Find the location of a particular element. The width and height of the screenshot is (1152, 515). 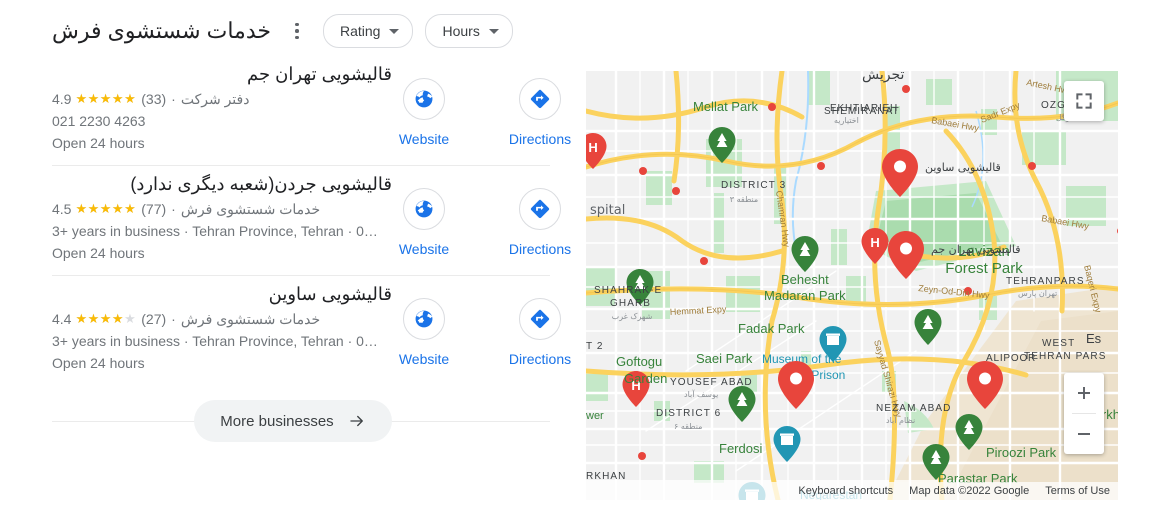

business-name: قالیشویی تهران جم is located at coordinates (319, 74).